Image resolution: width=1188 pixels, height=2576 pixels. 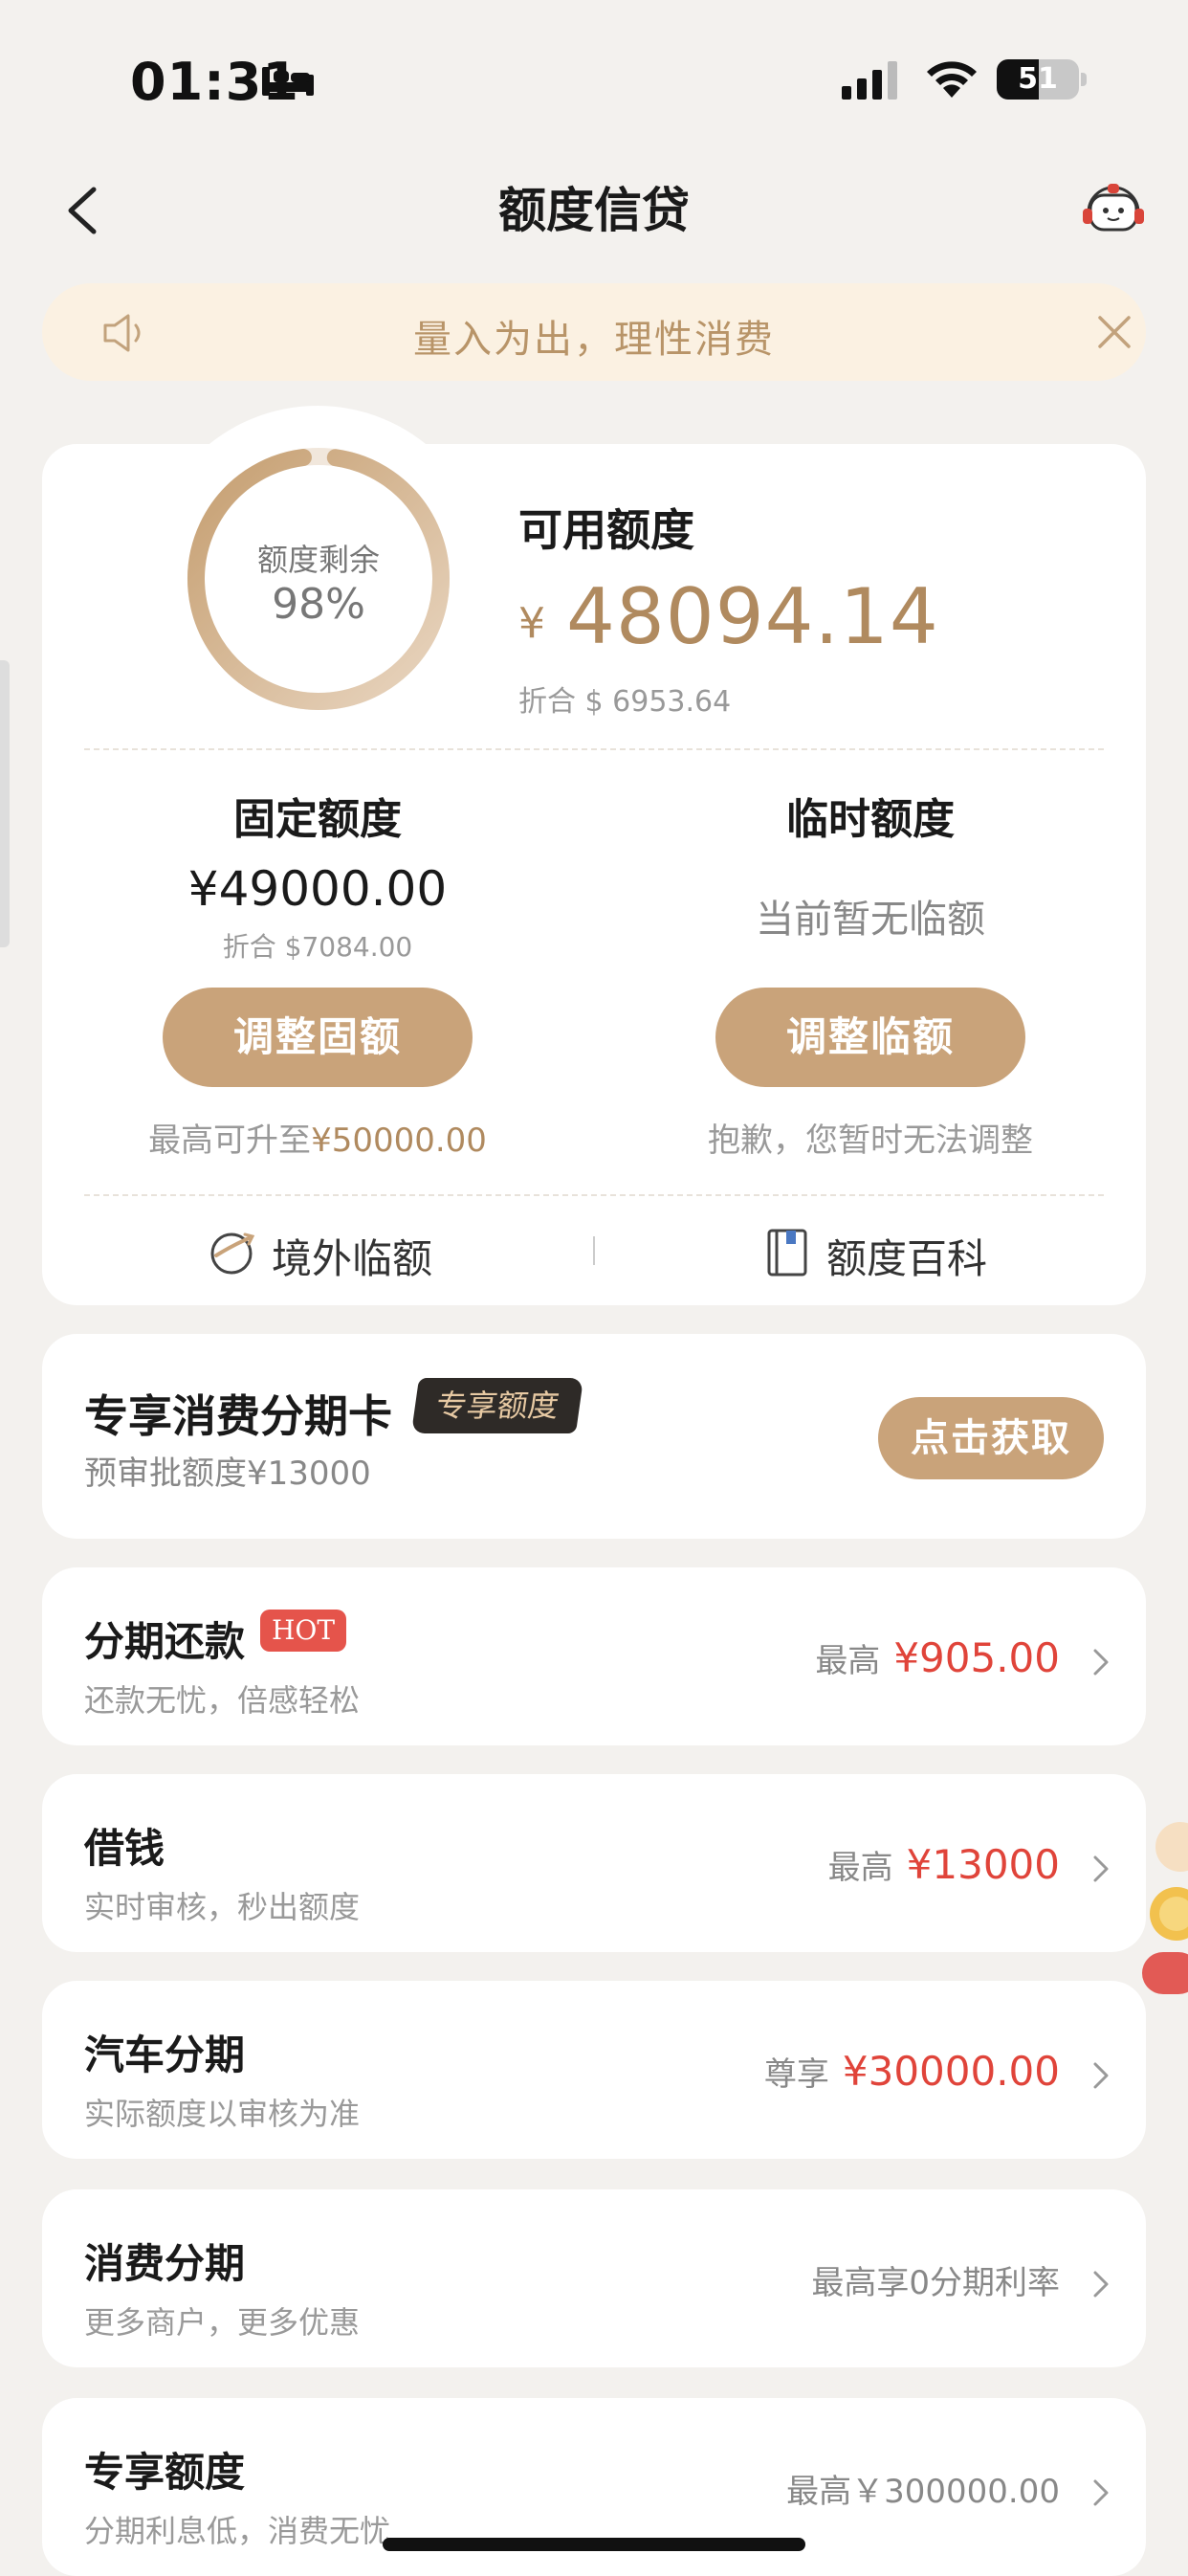 What do you see at coordinates (232, 1253) in the screenshot?
I see `globe-plane-icon` at bounding box center [232, 1253].